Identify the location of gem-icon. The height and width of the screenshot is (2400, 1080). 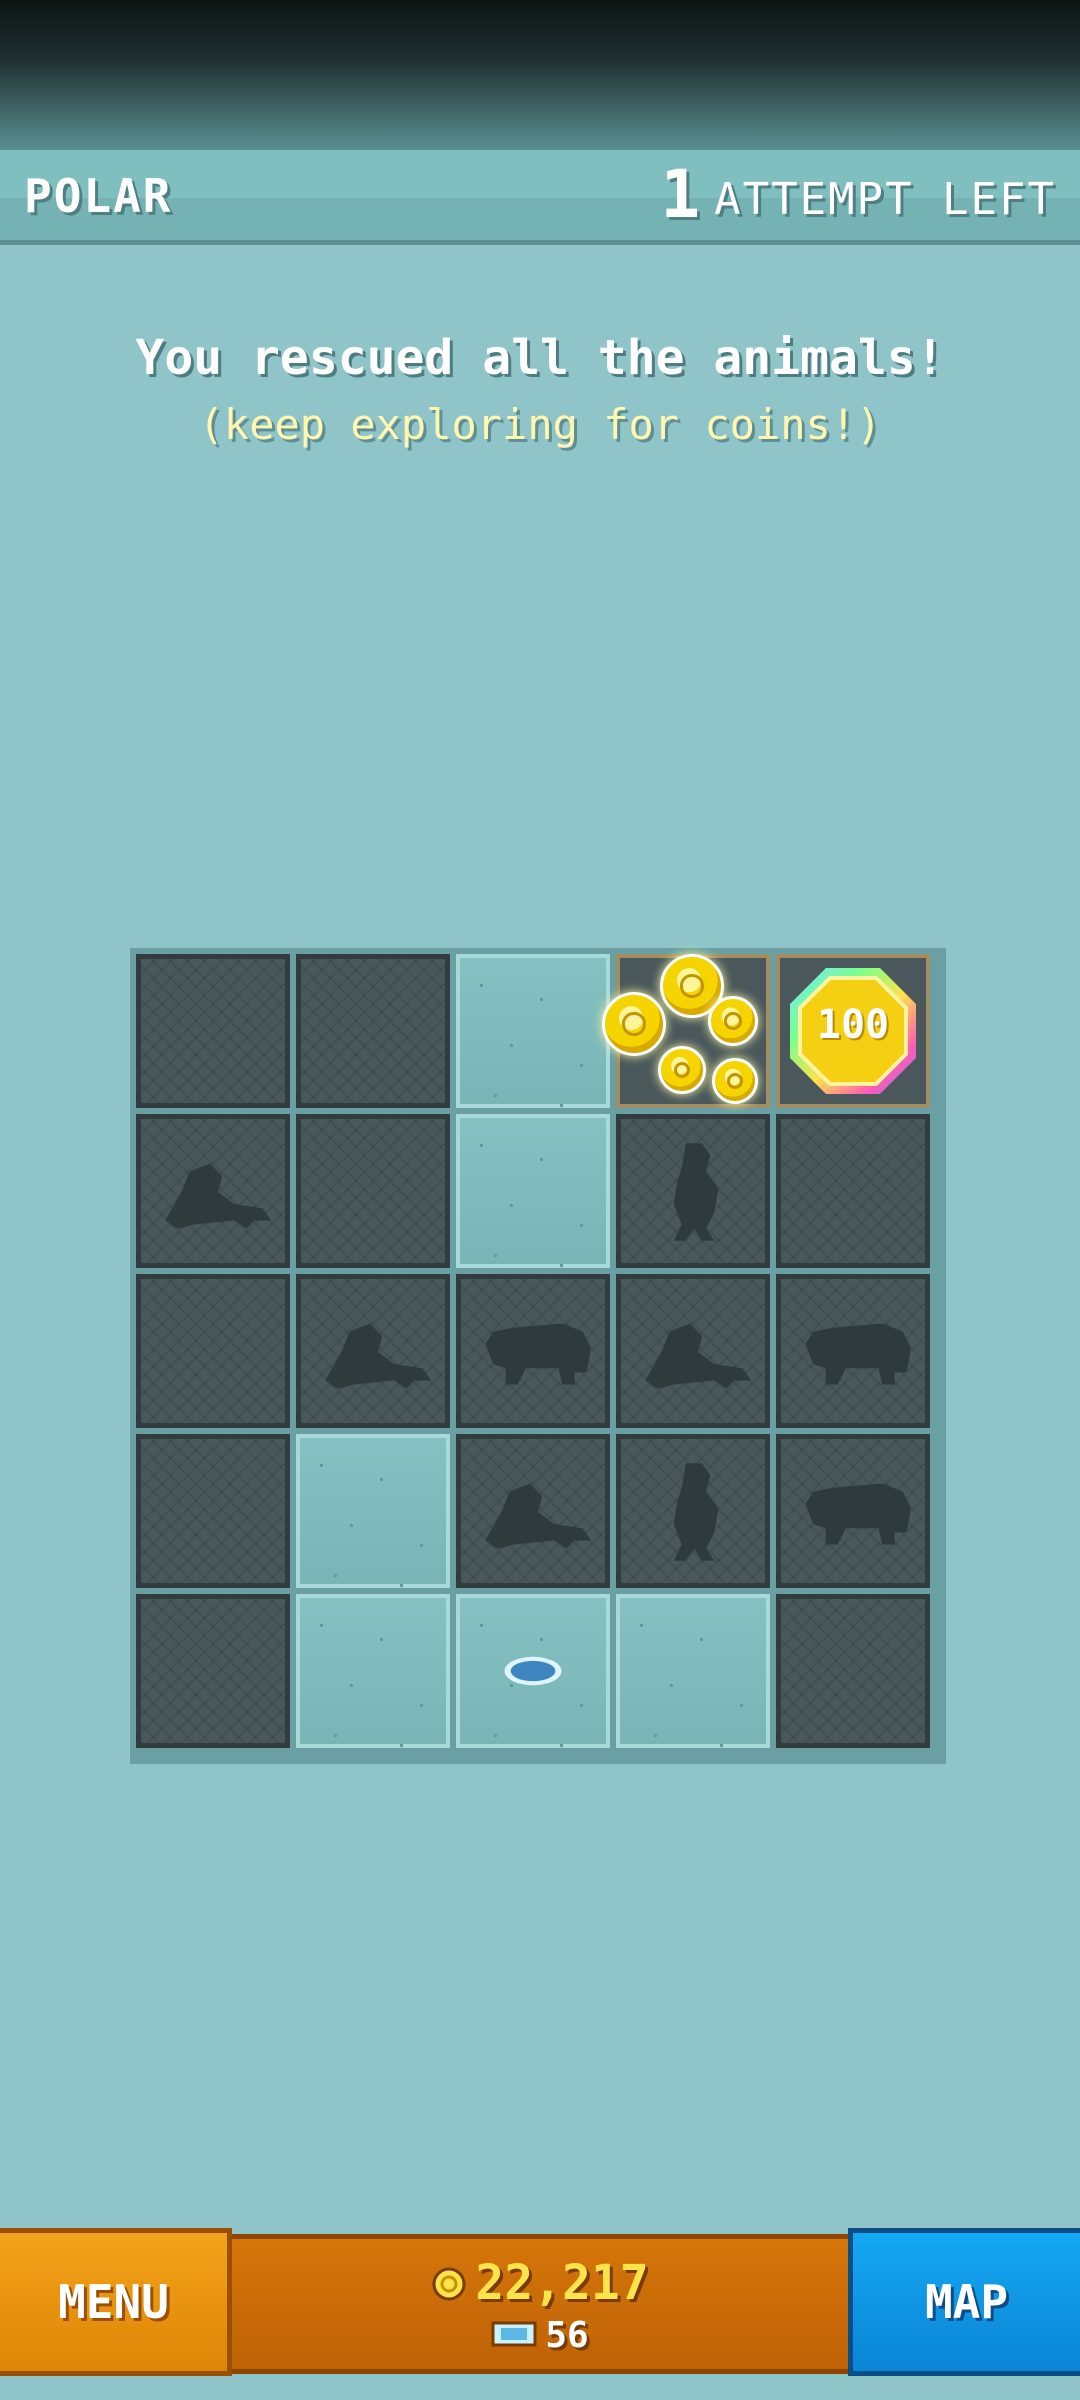
(514, 2337).